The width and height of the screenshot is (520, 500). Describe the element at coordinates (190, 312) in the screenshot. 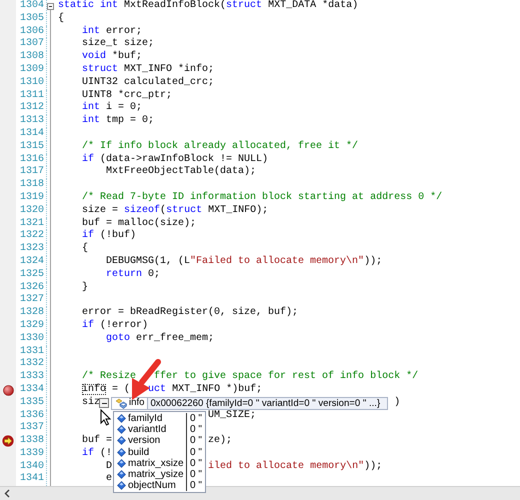

I see `code-line: error = bReadRegister(0, size, buf);` at that location.